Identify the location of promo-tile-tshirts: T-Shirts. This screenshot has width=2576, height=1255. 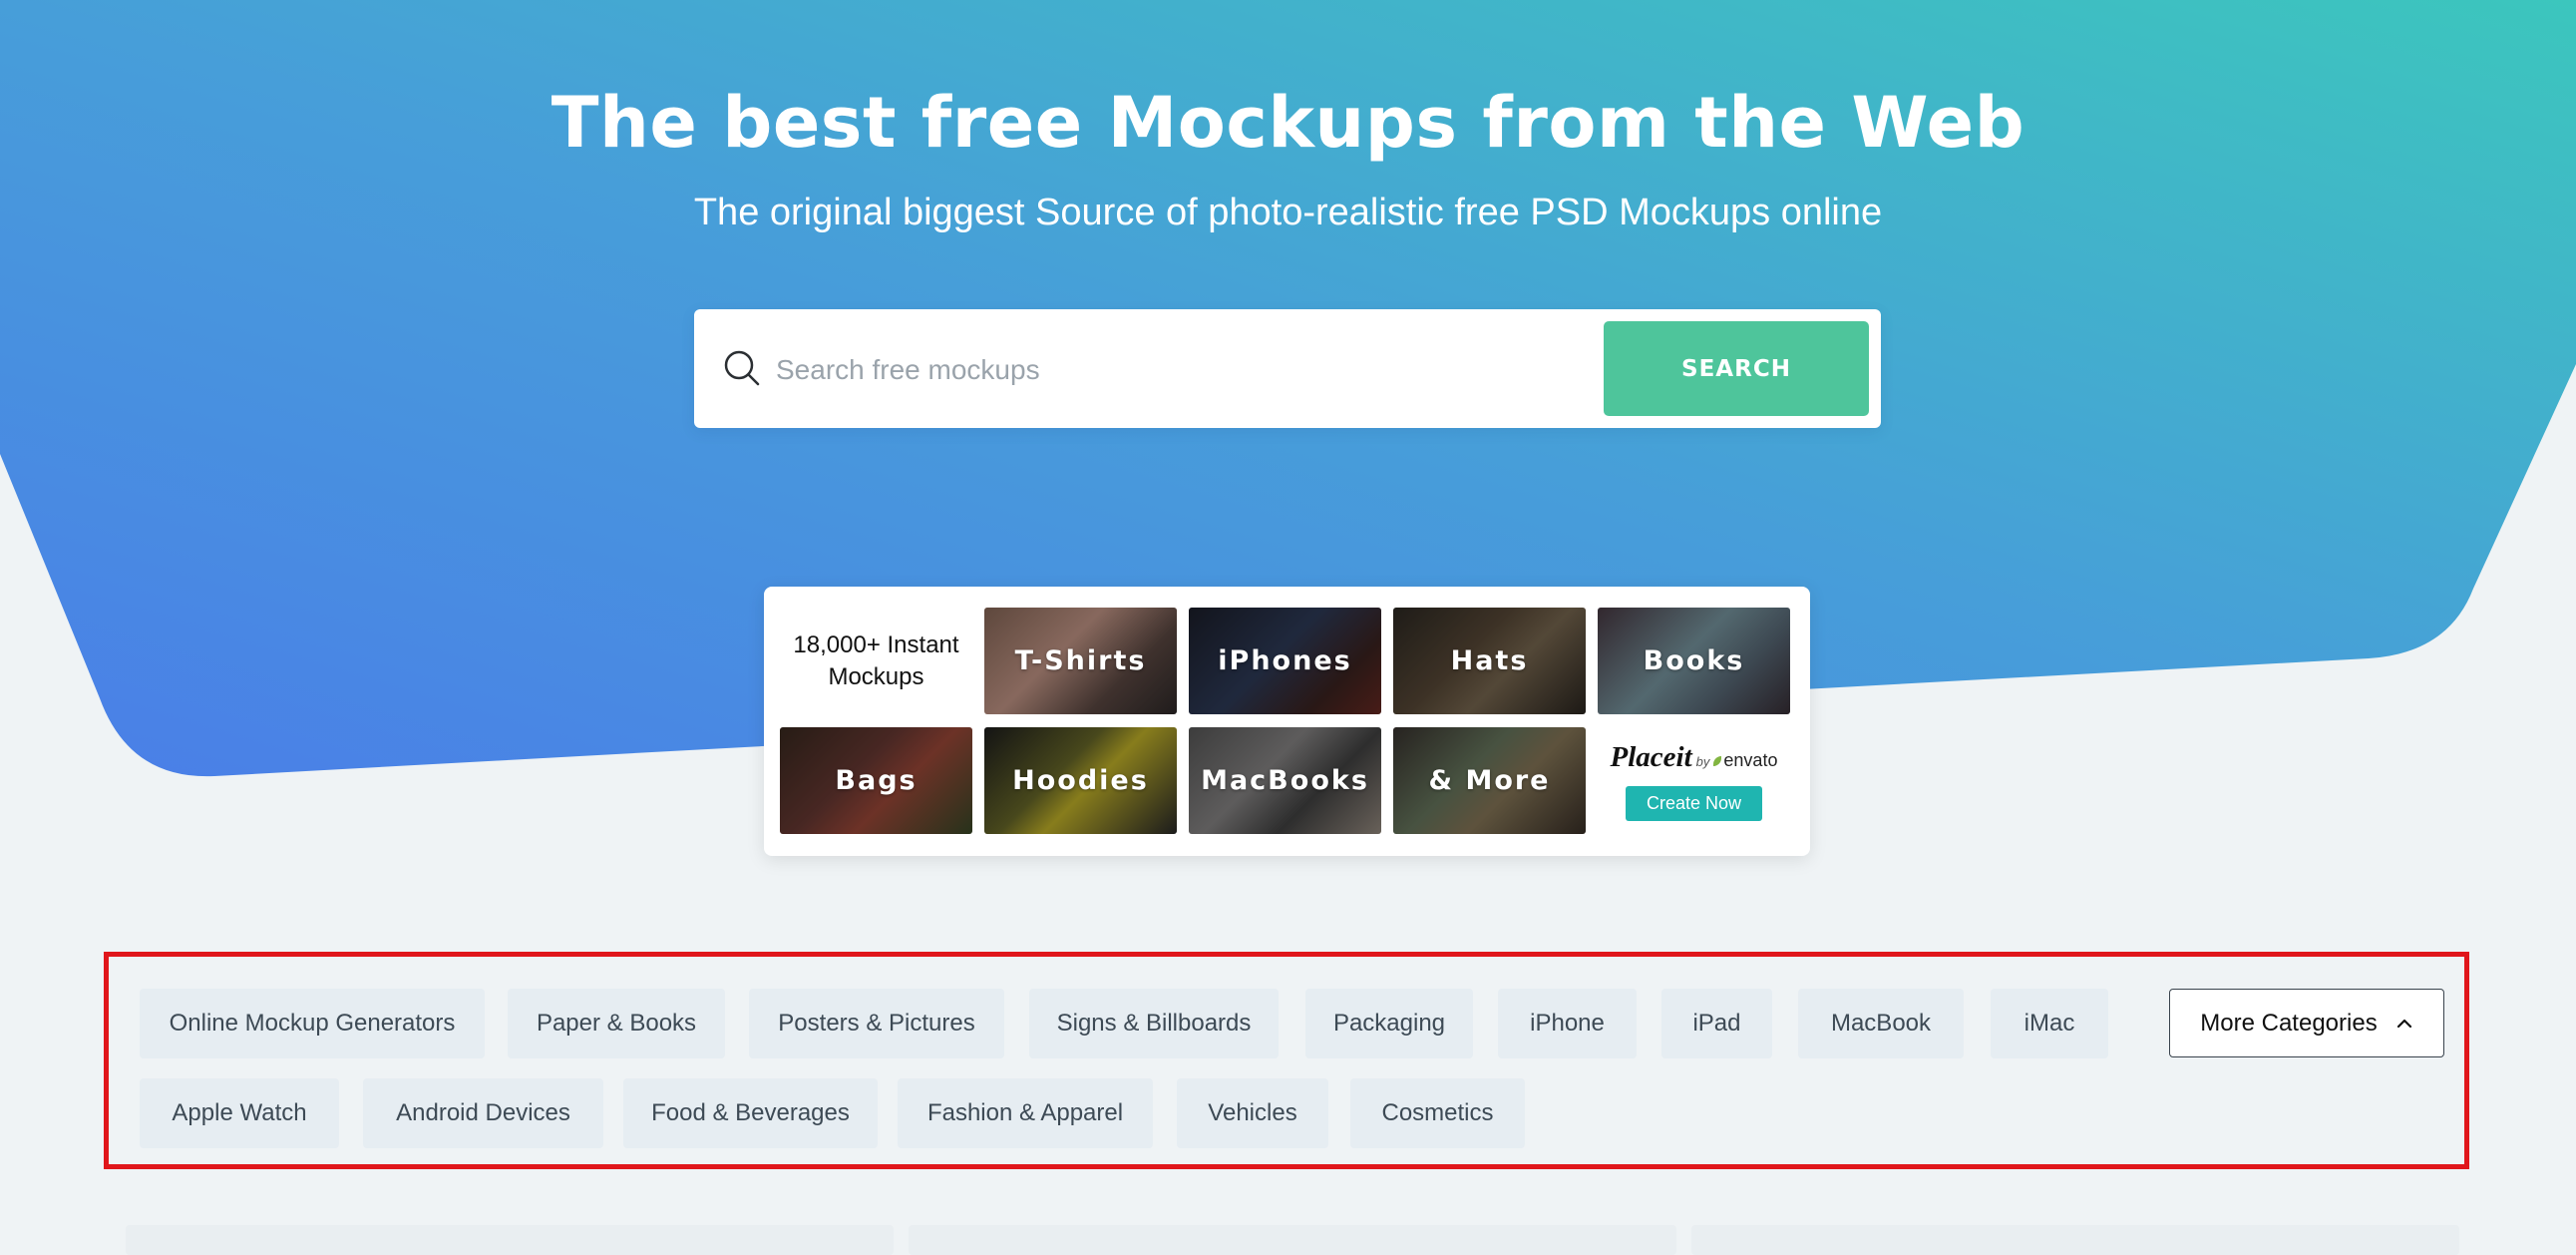
(1081, 661).